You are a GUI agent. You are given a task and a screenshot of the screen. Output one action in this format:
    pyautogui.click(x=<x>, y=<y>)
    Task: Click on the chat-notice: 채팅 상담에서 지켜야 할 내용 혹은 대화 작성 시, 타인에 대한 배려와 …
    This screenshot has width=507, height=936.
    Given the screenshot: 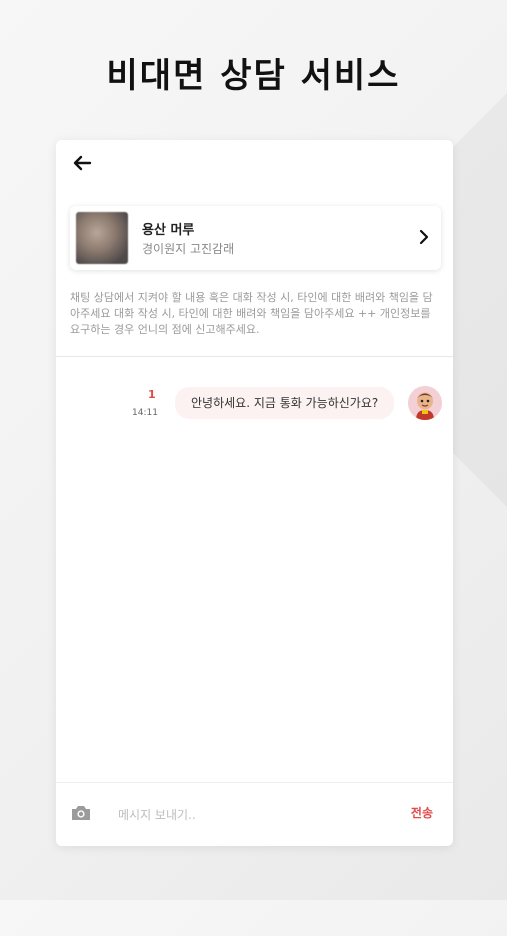 What is the action you would take?
    pyautogui.click(x=251, y=313)
    